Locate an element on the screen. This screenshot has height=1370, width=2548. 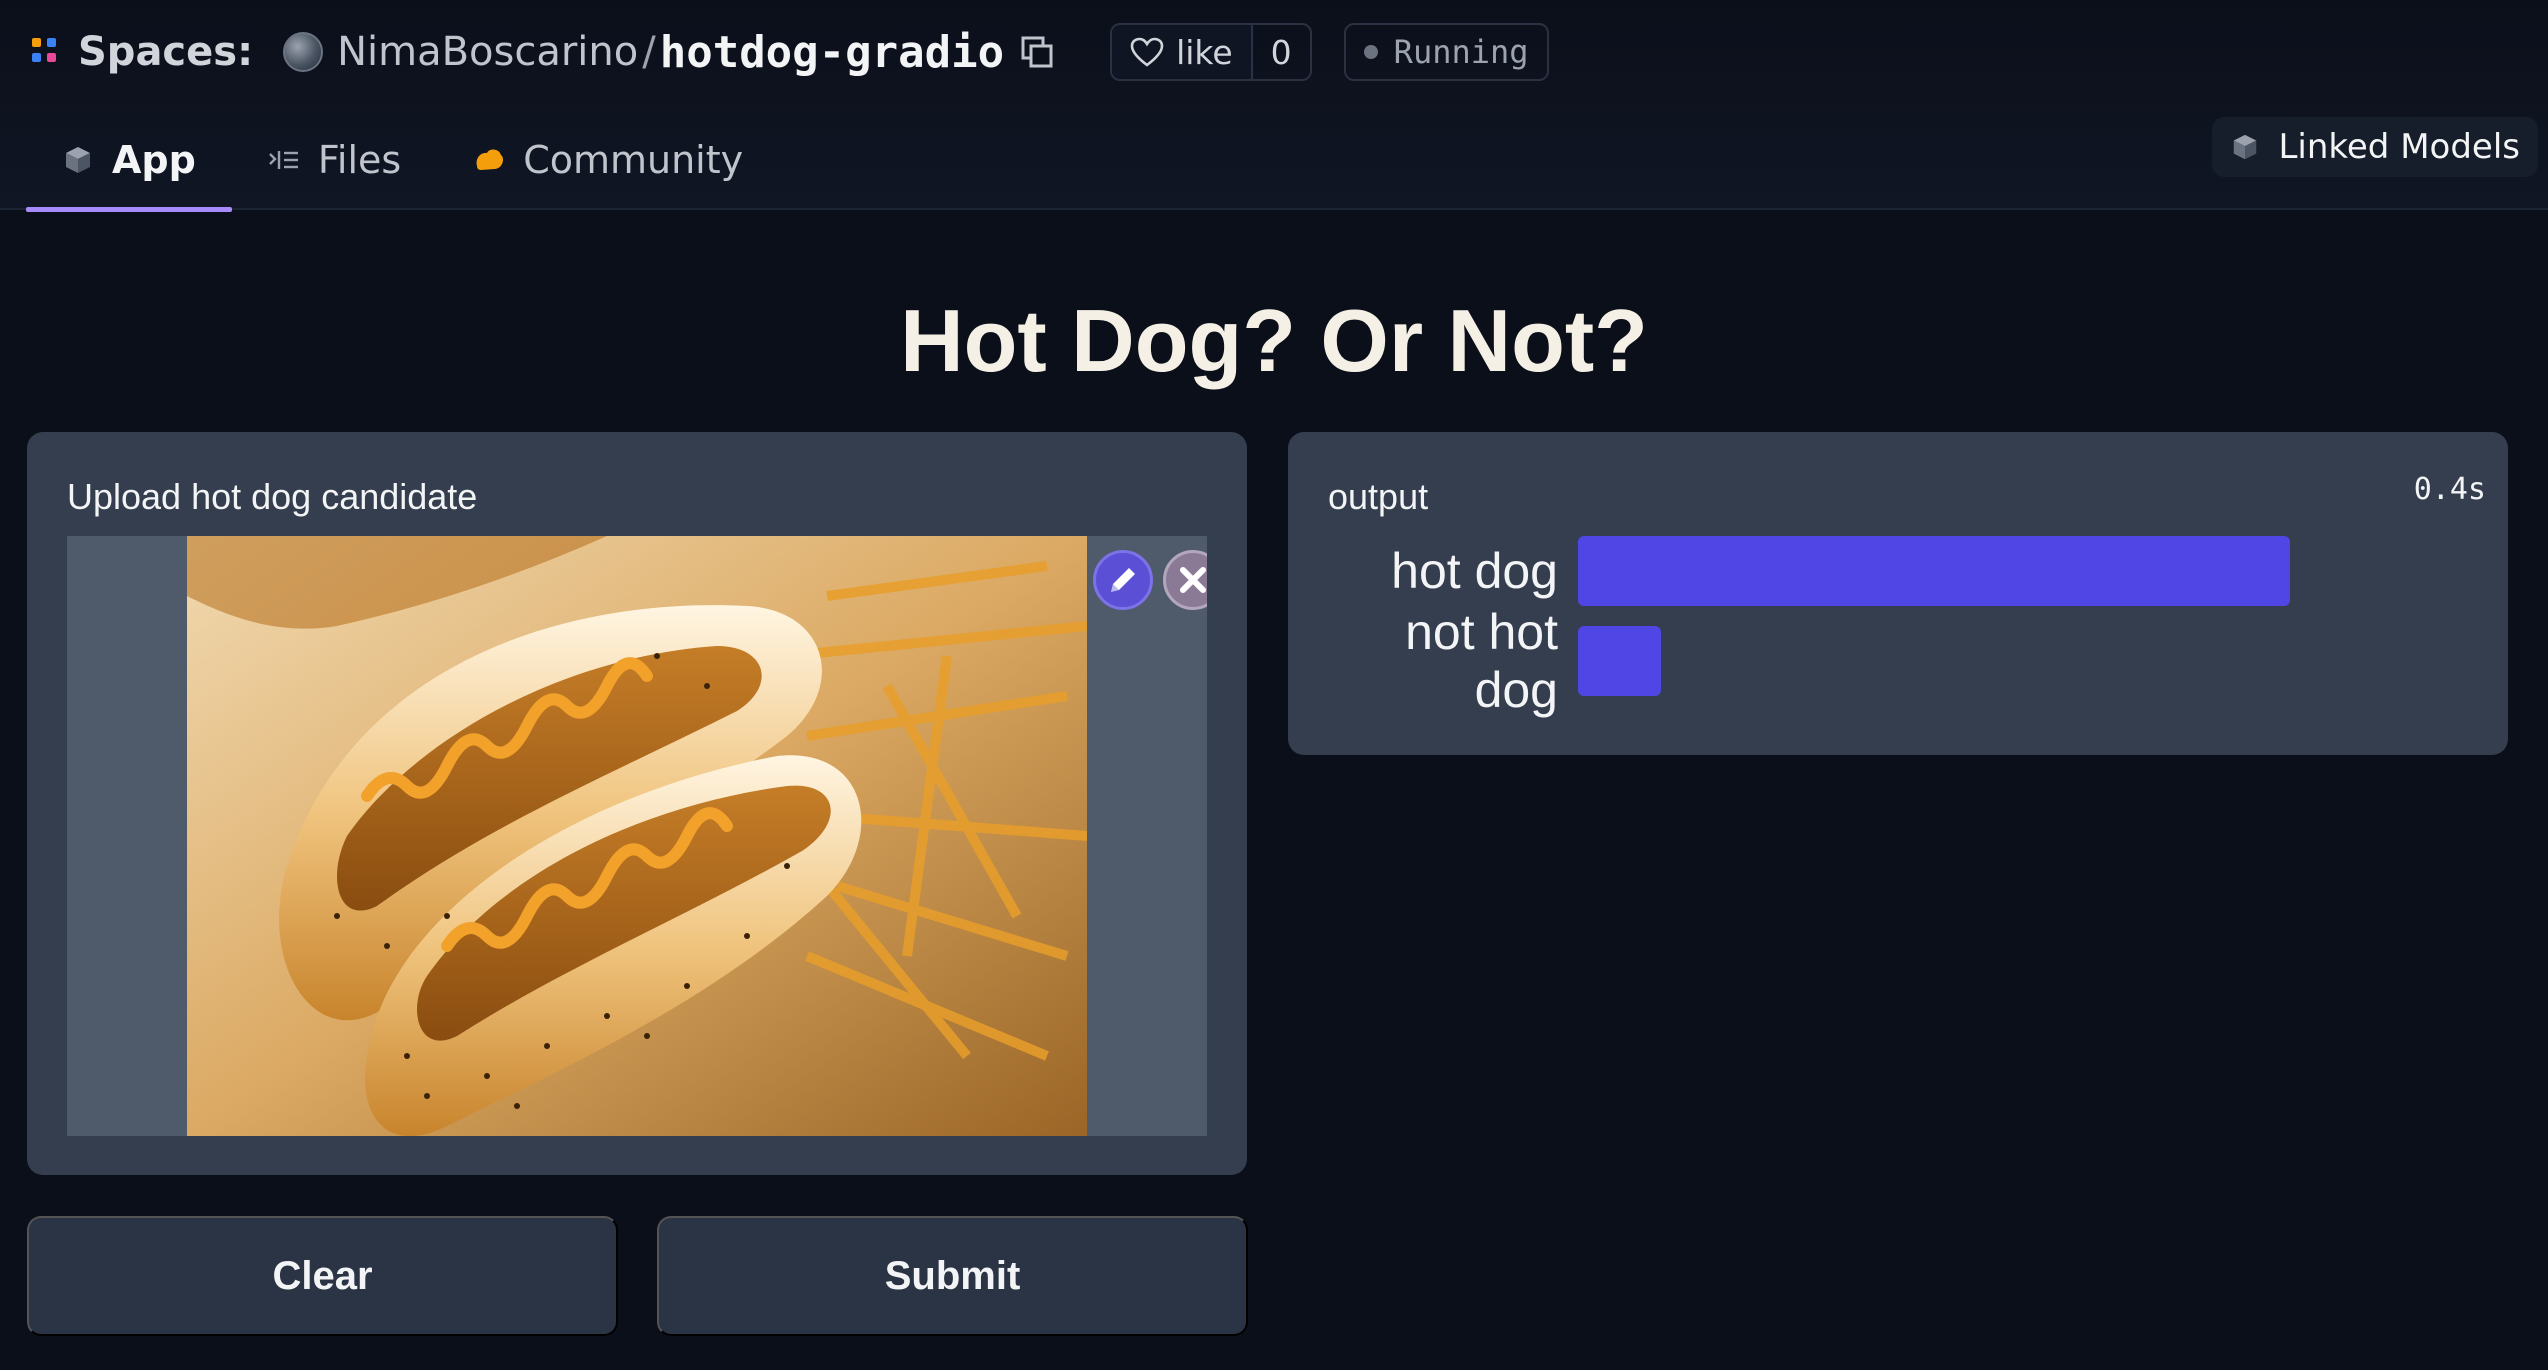
community-icon is located at coordinates (490, 159).